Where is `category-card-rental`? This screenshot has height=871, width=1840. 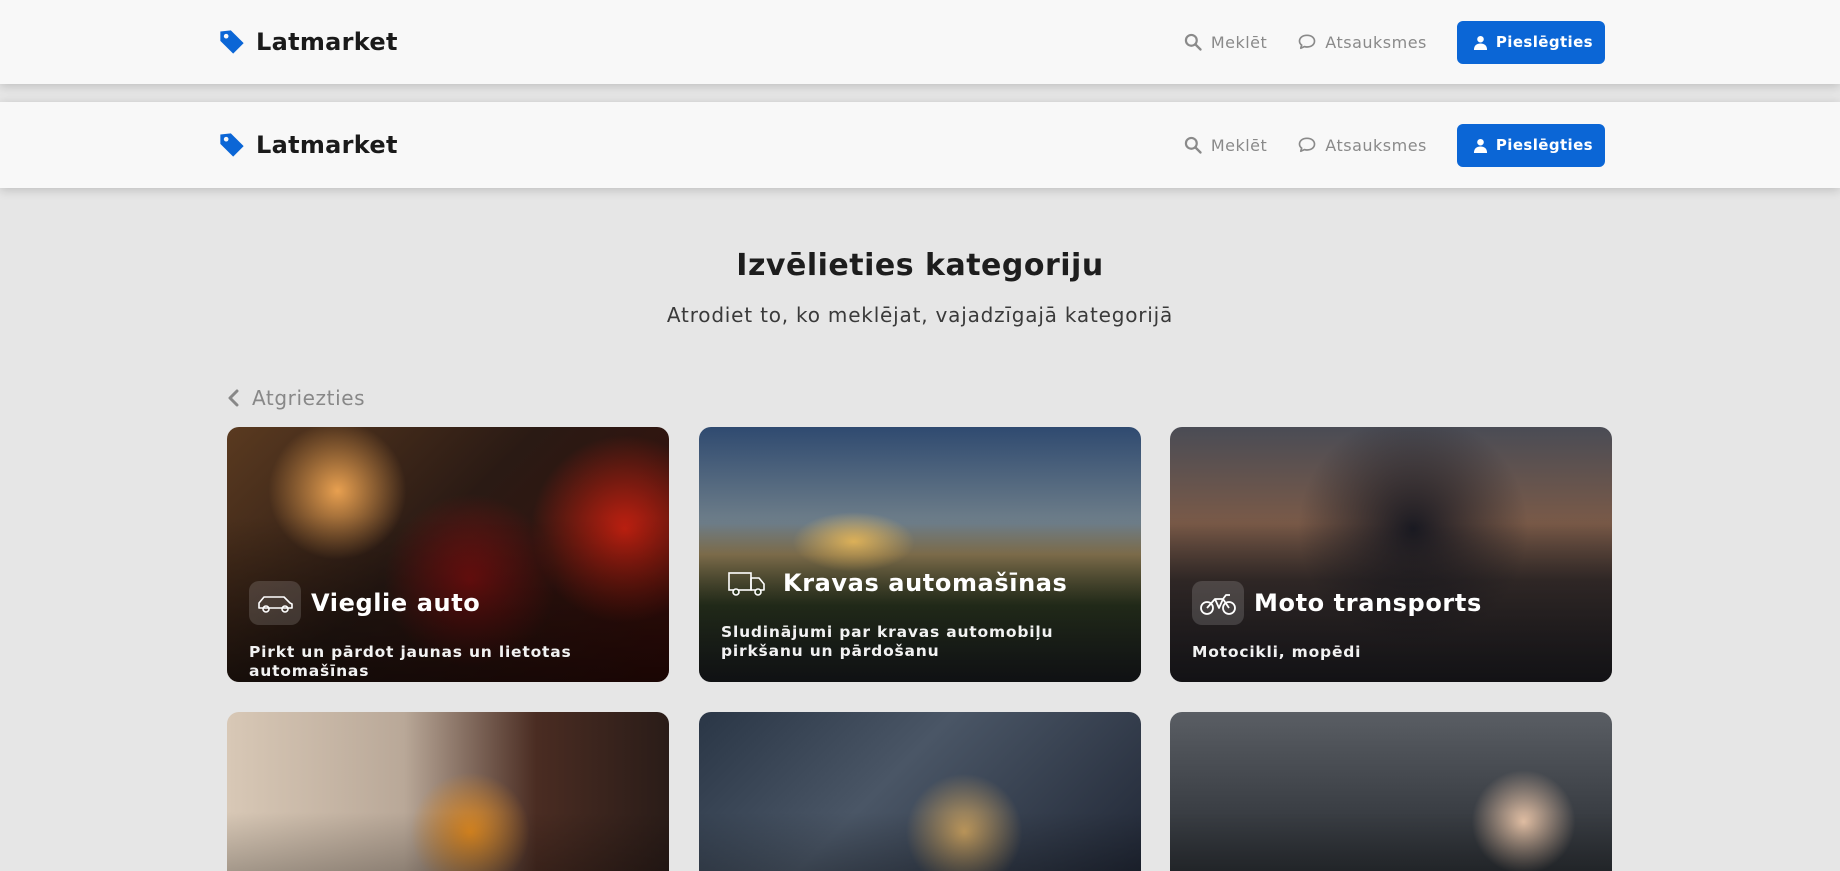 category-card-rental is located at coordinates (1391, 791).